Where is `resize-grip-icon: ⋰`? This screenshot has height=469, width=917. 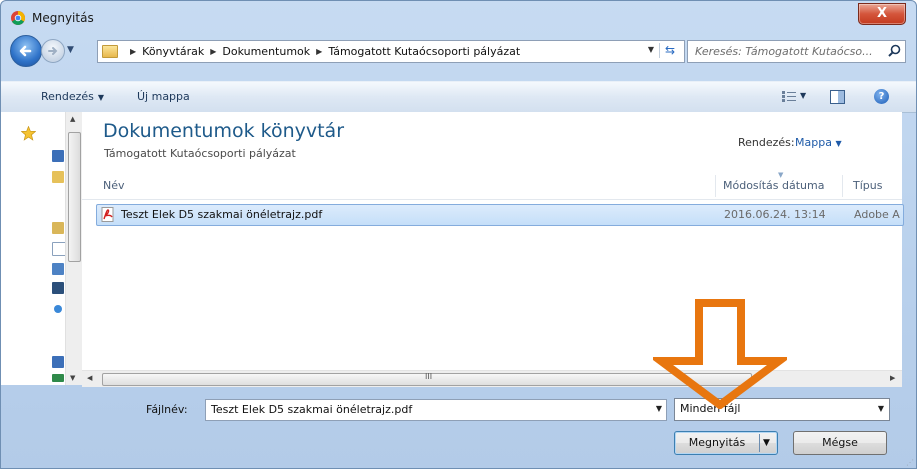 resize-grip-icon: ⋰ is located at coordinates (910, 462).